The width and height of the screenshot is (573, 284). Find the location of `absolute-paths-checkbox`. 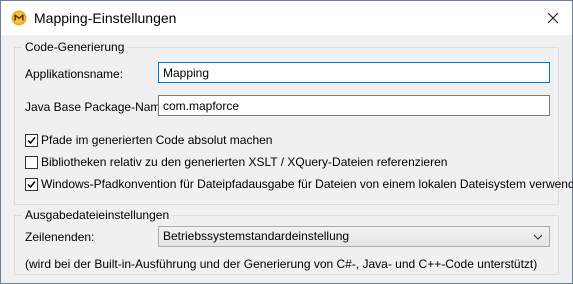

absolute-paths-checkbox is located at coordinates (31, 140).